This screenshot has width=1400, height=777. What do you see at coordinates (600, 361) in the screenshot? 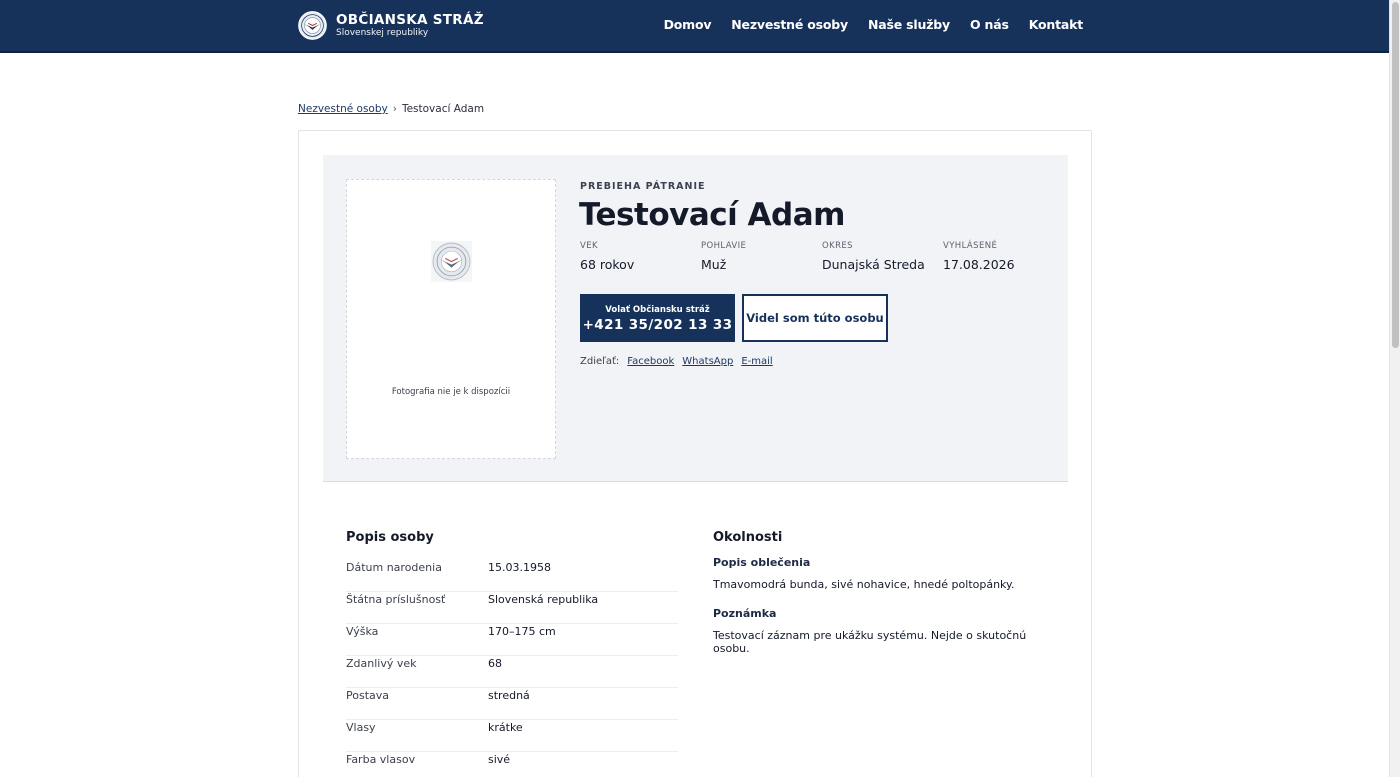
I see `share-label: Zdieľať:` at bounding box center [600, 361].